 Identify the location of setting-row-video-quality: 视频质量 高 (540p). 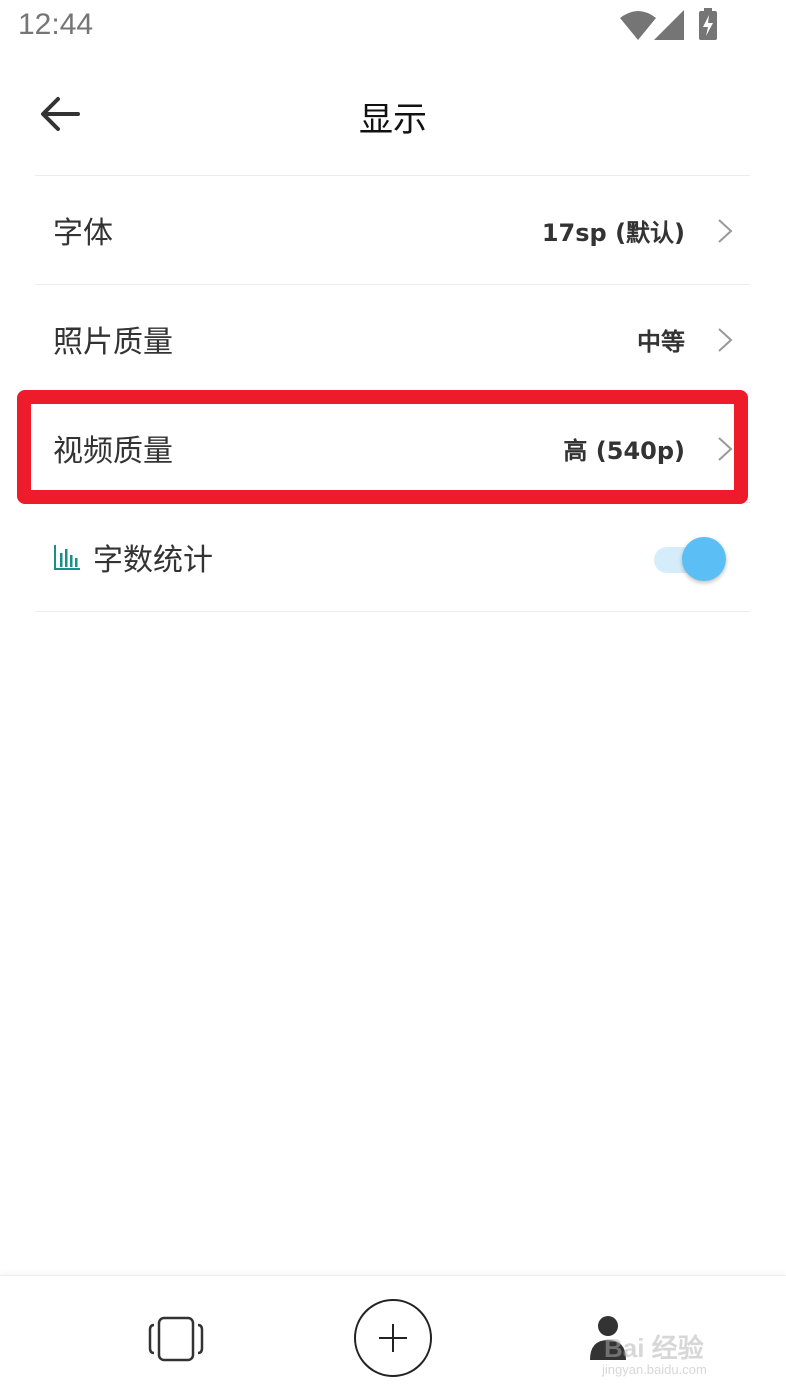
(392, 448).